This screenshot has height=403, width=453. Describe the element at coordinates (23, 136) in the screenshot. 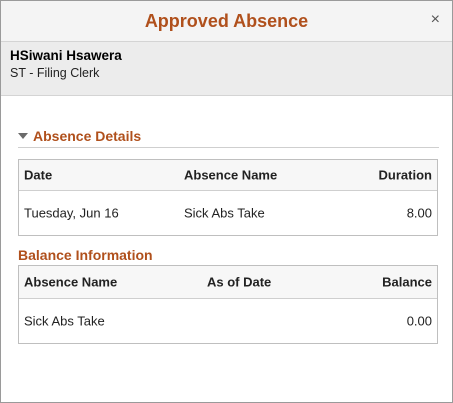

I see `triangle-down-icon` at that location.